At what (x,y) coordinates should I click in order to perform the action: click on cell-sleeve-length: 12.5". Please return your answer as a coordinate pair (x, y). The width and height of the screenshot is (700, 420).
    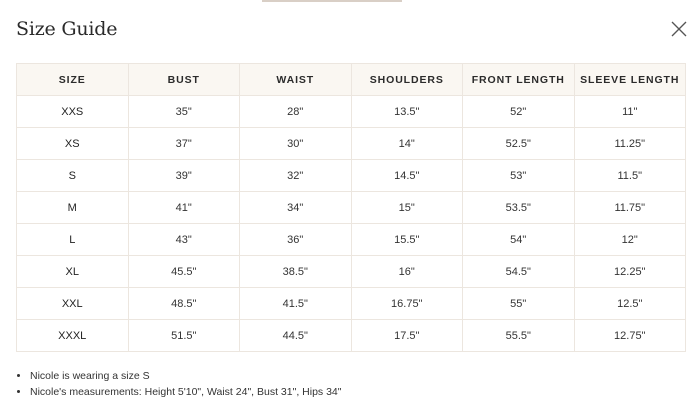
    Looking at the image, I should click on (629, 303).